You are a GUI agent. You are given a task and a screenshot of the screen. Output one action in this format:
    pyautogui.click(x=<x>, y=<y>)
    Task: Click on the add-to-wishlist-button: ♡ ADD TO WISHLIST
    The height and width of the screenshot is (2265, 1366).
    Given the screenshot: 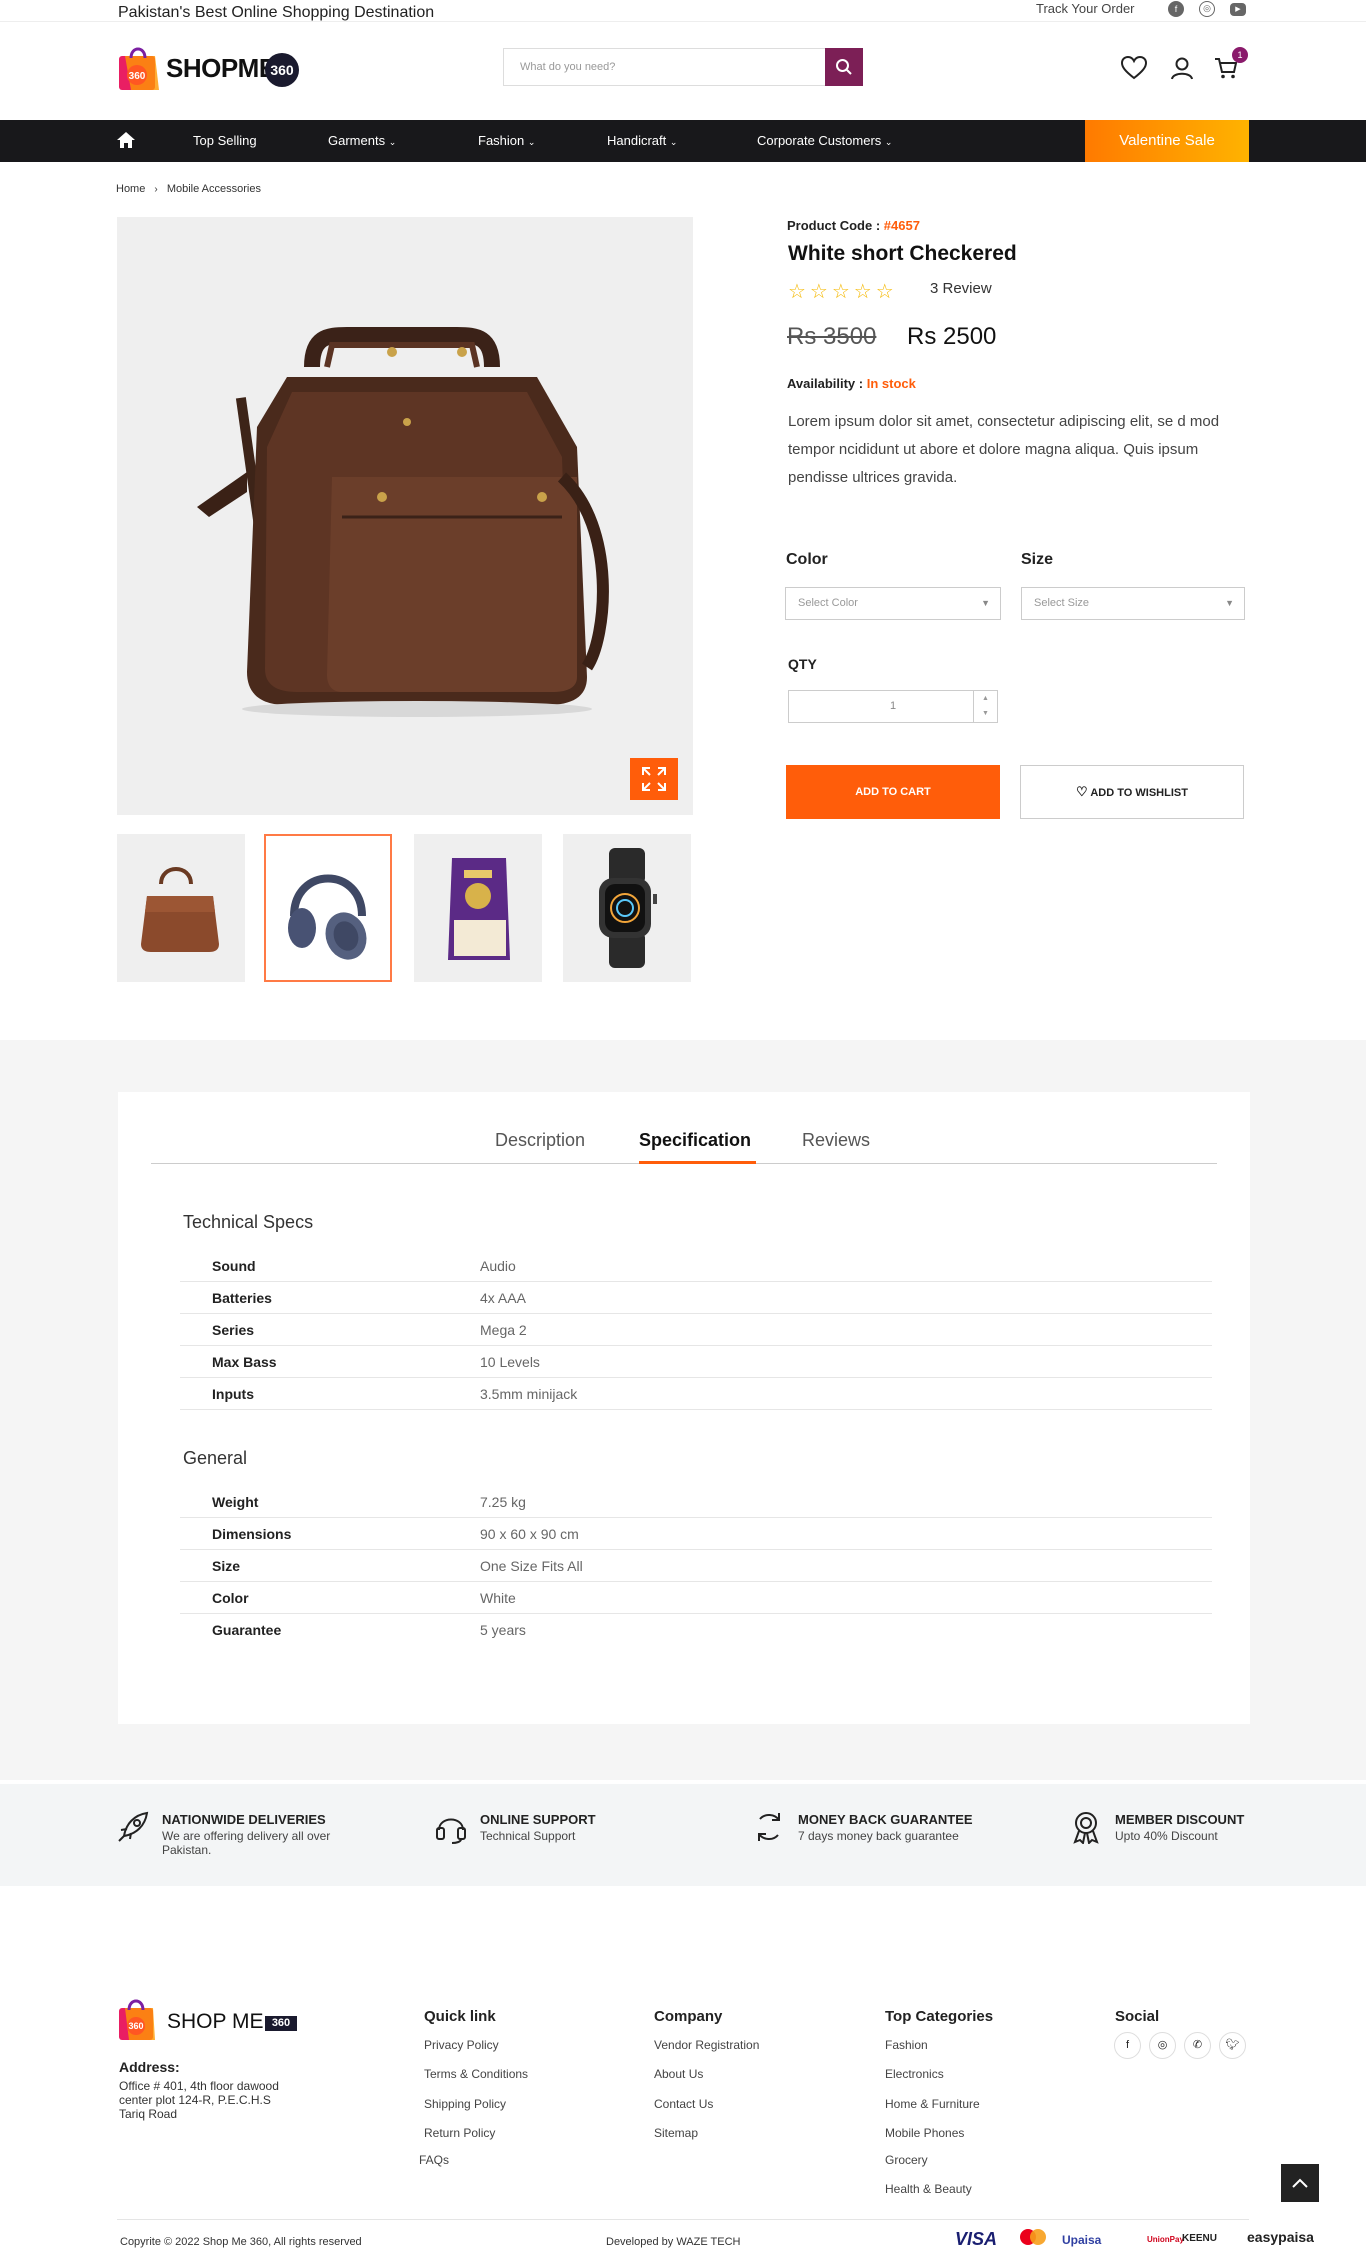 What is the action you would take?
    pyautogui.click(x=1132, y=792)
    